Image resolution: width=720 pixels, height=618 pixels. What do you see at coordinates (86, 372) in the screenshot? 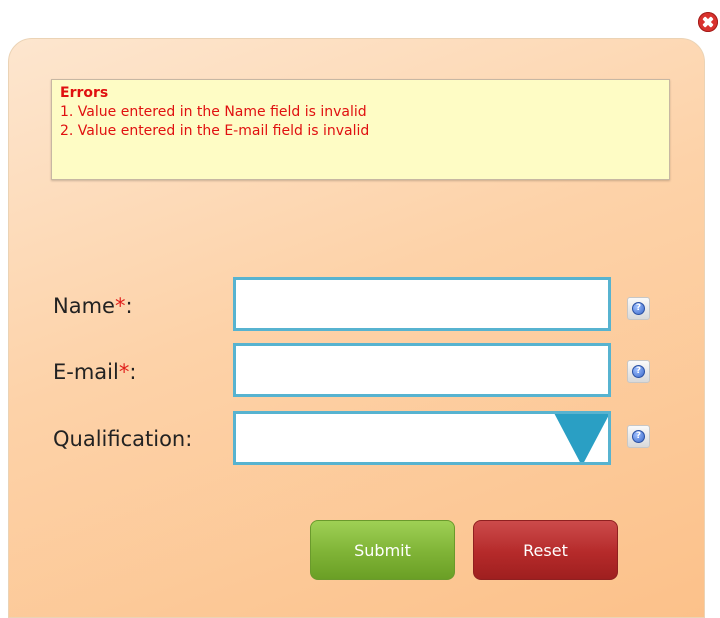
I see `email-label-text: E-mail` at bounding box center [86, 372].